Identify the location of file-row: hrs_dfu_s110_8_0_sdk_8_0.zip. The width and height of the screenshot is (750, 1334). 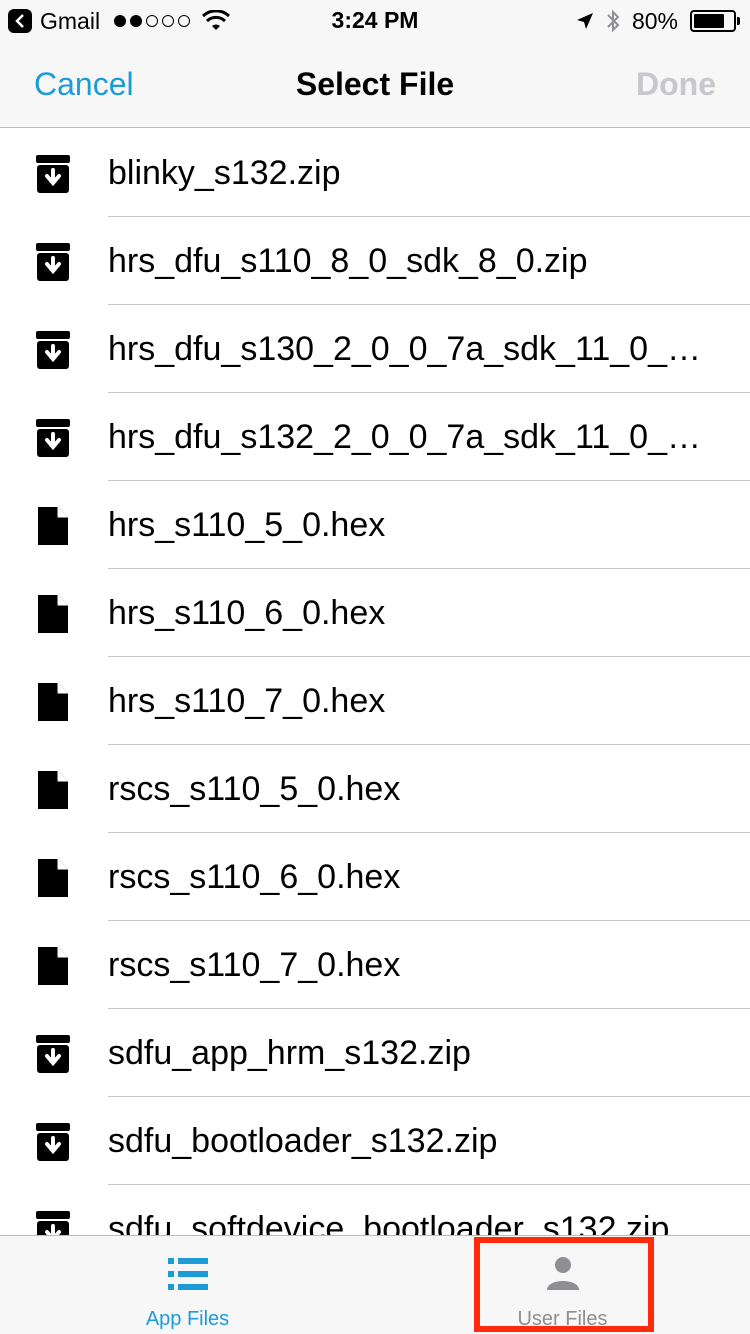
(375, 261).